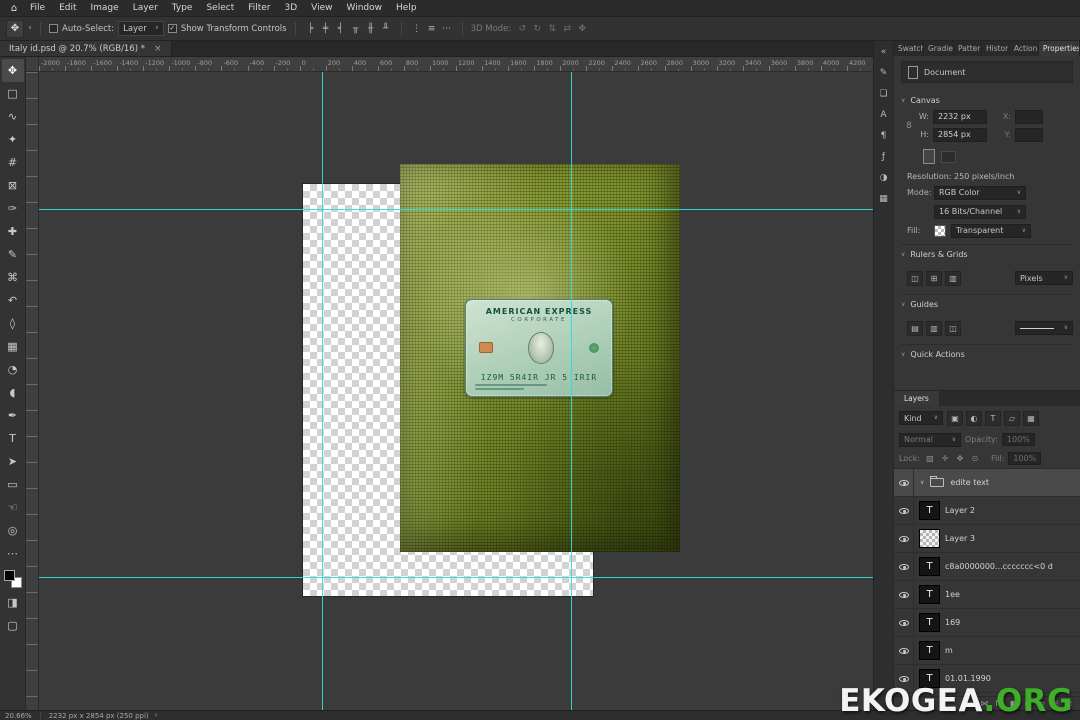 The height and width of the screenshot is (720, 1080). I want to click on pen-tool: ✒, so click(13, 415).